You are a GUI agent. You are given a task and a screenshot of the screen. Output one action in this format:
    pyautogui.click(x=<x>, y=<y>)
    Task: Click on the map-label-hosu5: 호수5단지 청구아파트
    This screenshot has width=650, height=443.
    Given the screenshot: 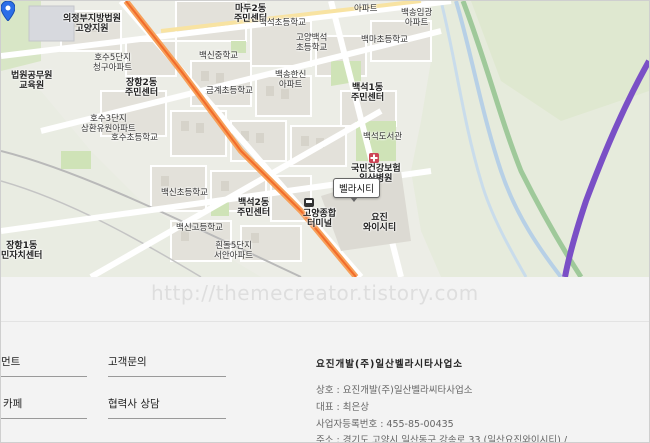 What is the action you would take?
    pyautogui.click(x=113, y=63)
    